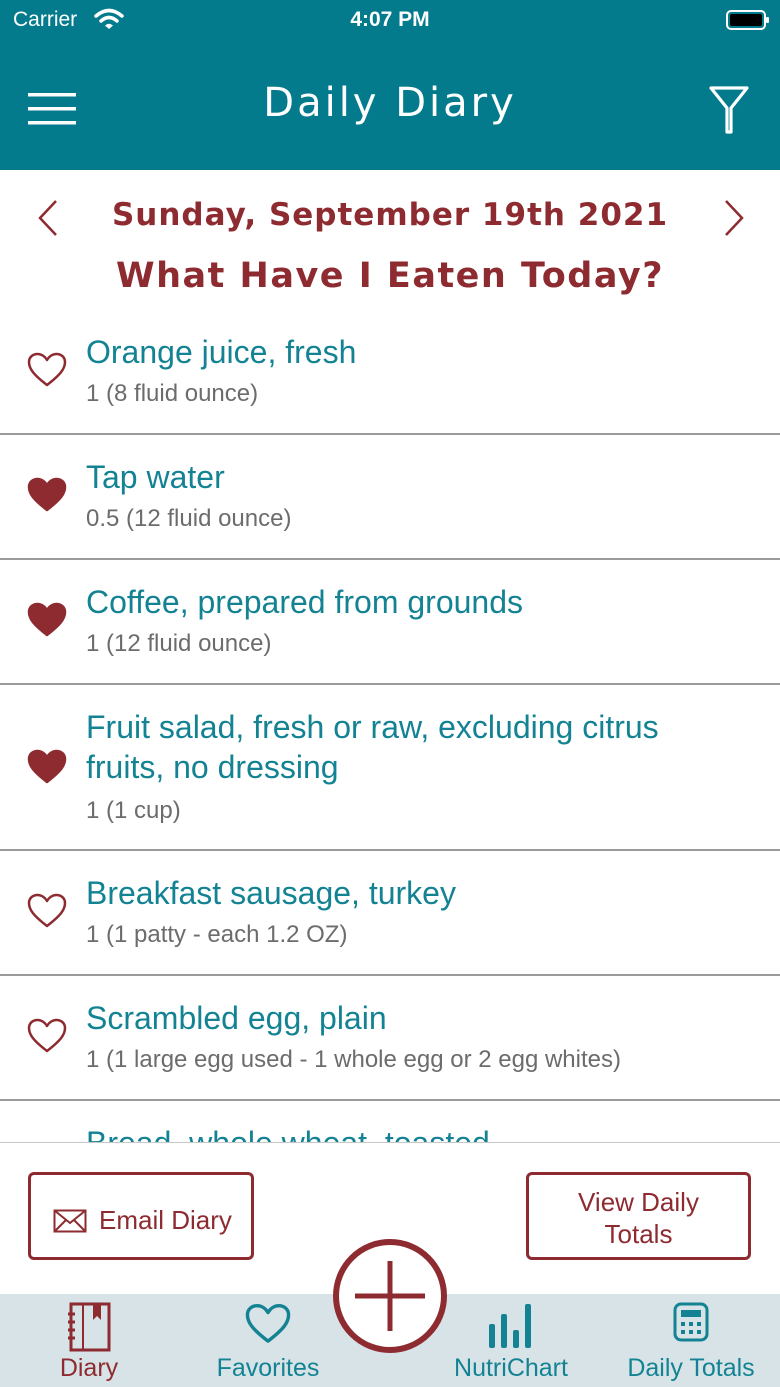  What do you see at coordinates (390, 103) in the screenshot?
I see `page-title: Daily Diary` at bounding box center [390, 103].